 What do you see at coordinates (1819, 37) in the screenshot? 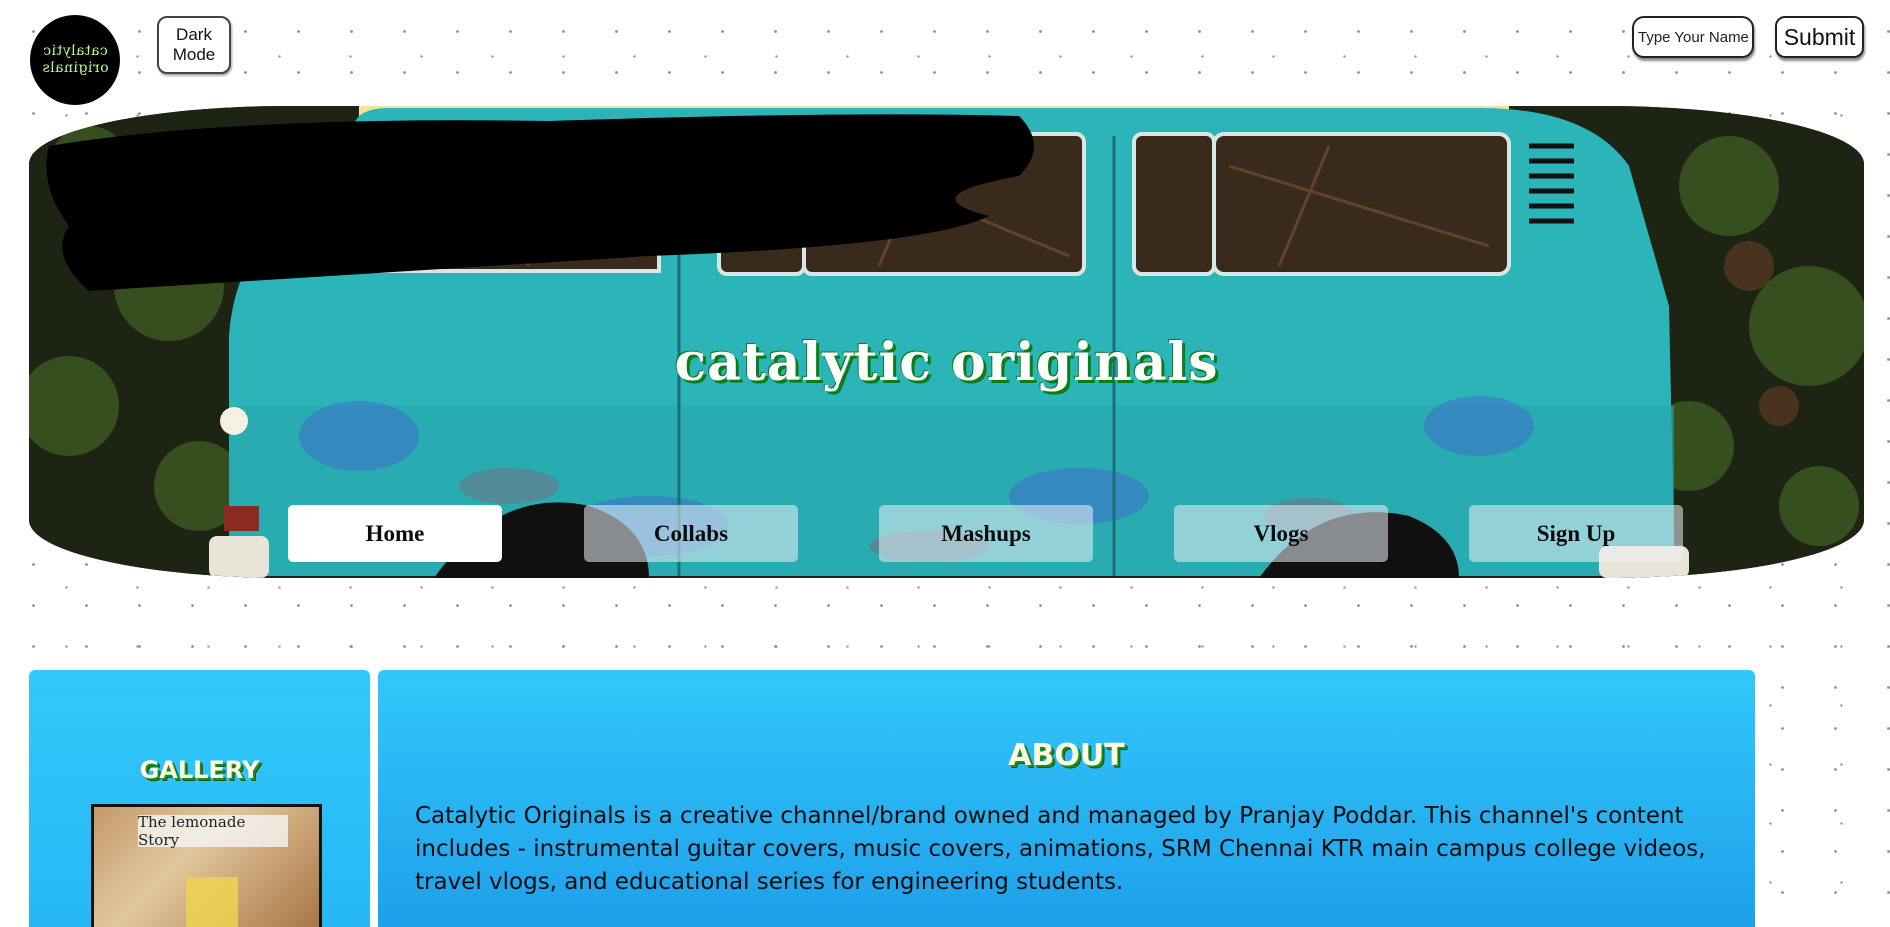
I see `submit-button: Submit` at bounding box center [1819, 37].